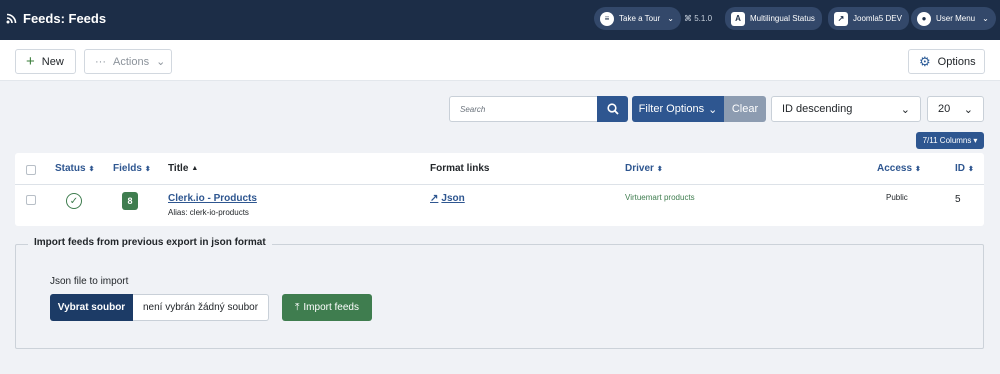  I want to click on select-all-checkbox, so click(31, 170).